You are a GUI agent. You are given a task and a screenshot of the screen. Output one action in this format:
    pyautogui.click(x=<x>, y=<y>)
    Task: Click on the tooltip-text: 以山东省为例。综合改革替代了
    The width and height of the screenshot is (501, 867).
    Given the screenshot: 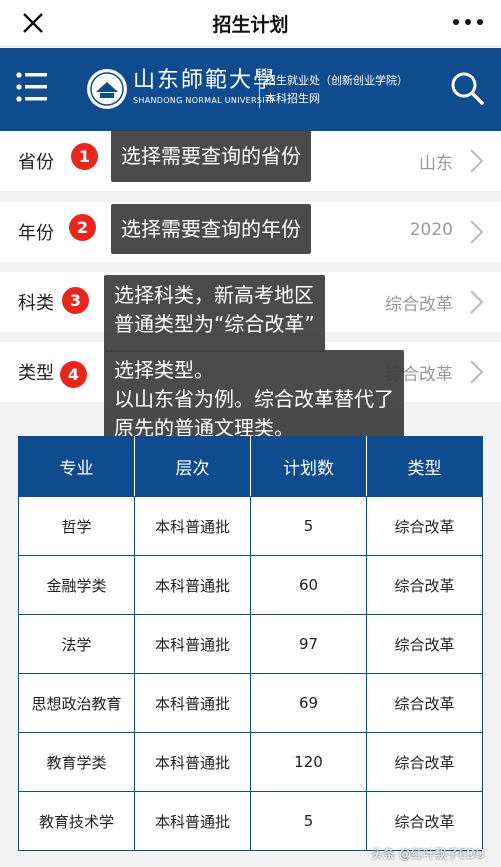 What is the action you would take?
    pyautogui.click(x=254, y=399)
    